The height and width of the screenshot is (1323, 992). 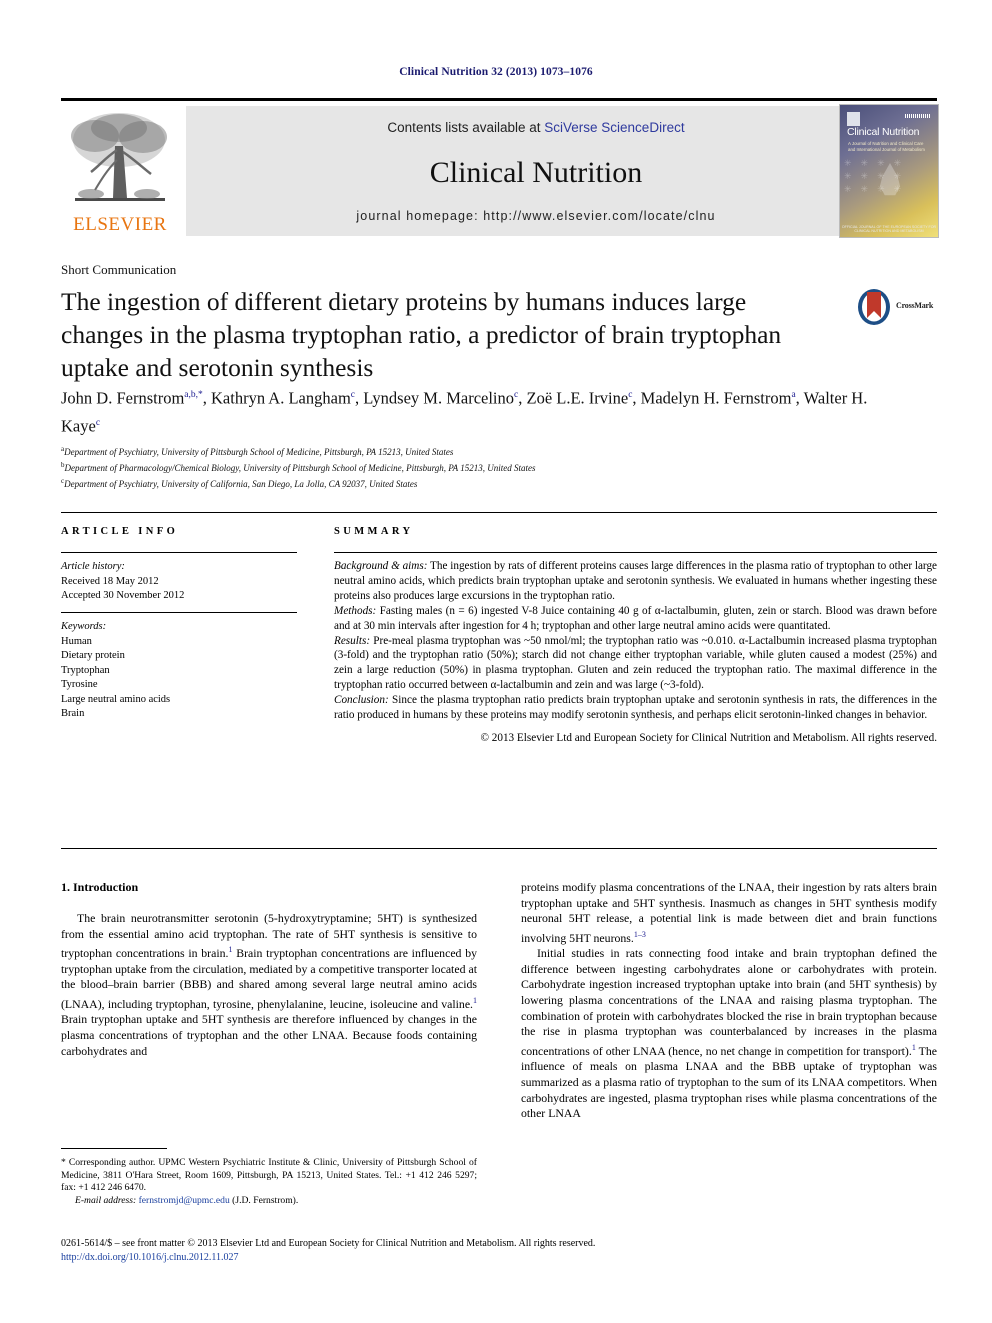 I want to click on article-type-label: Short Communication, so click(x=119, y=269).